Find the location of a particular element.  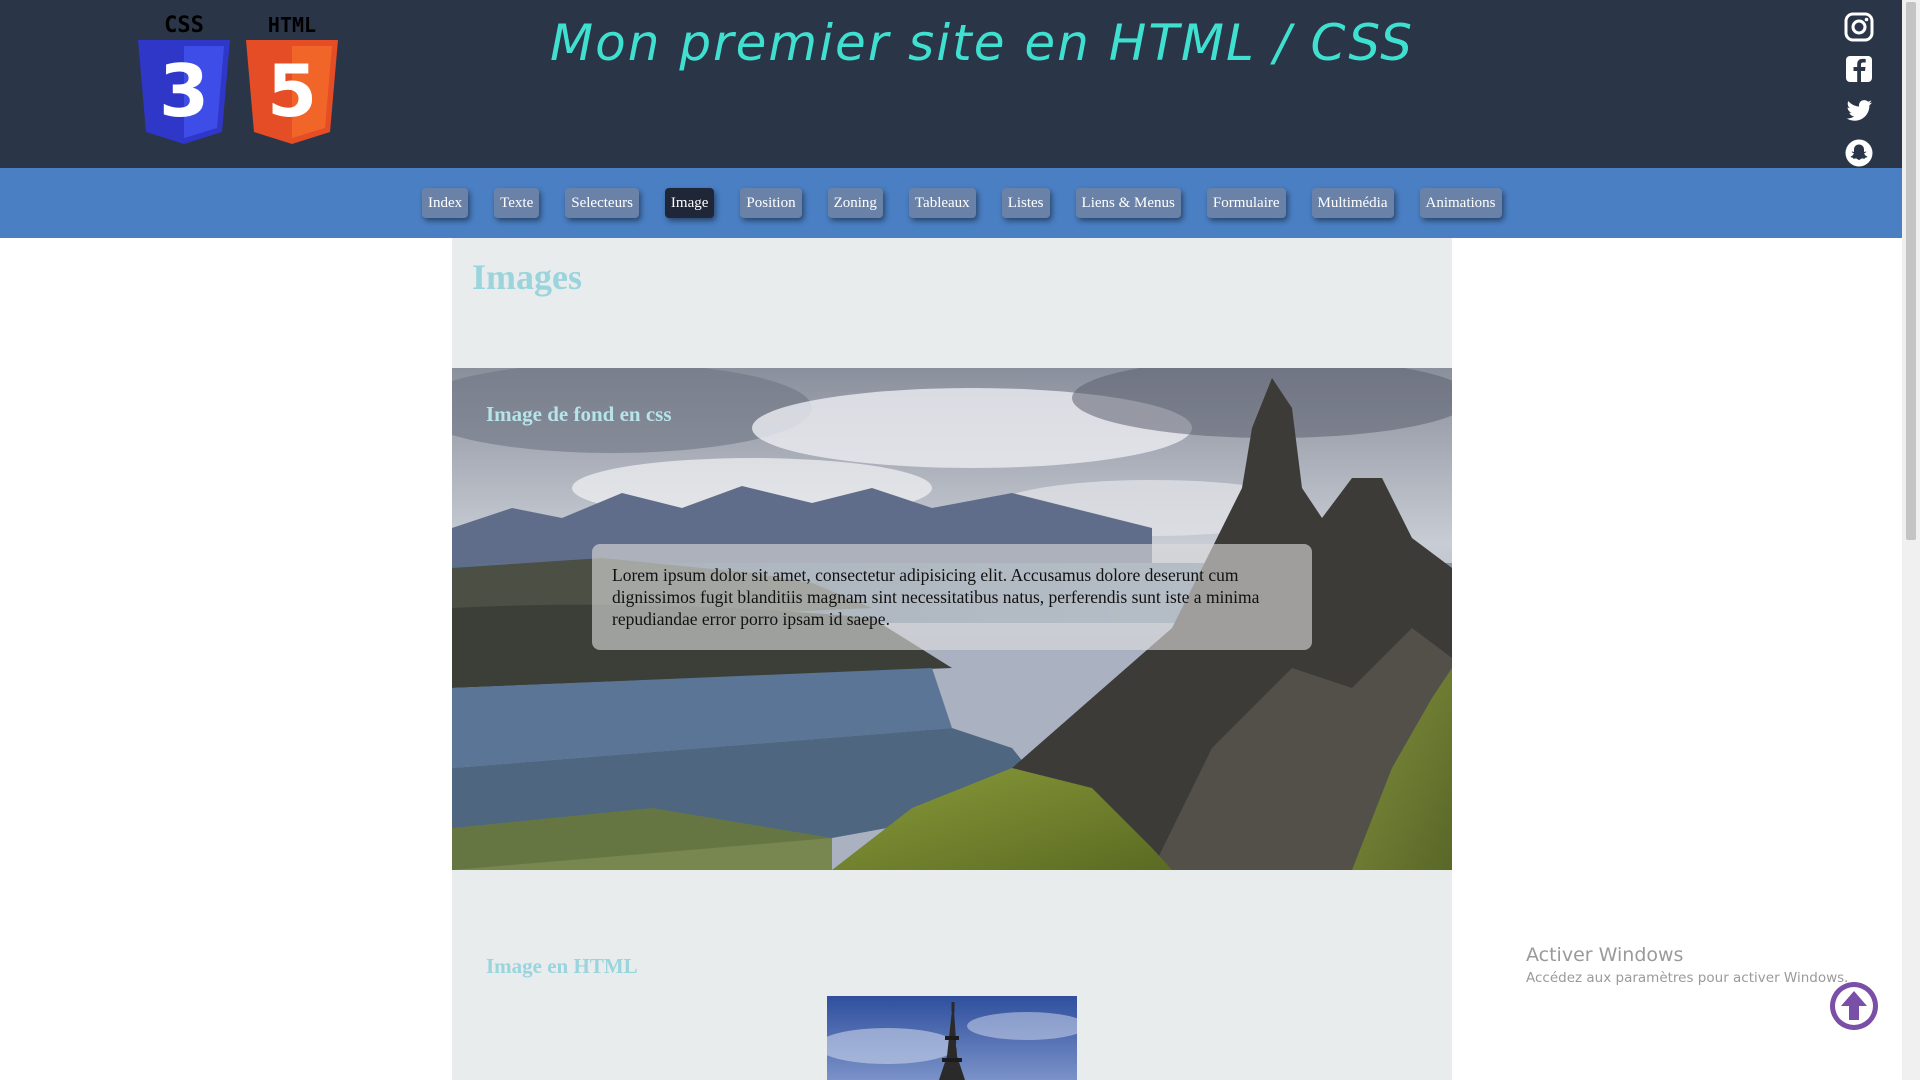

eiffel-tower-image is located at coordinates (952, 1038).